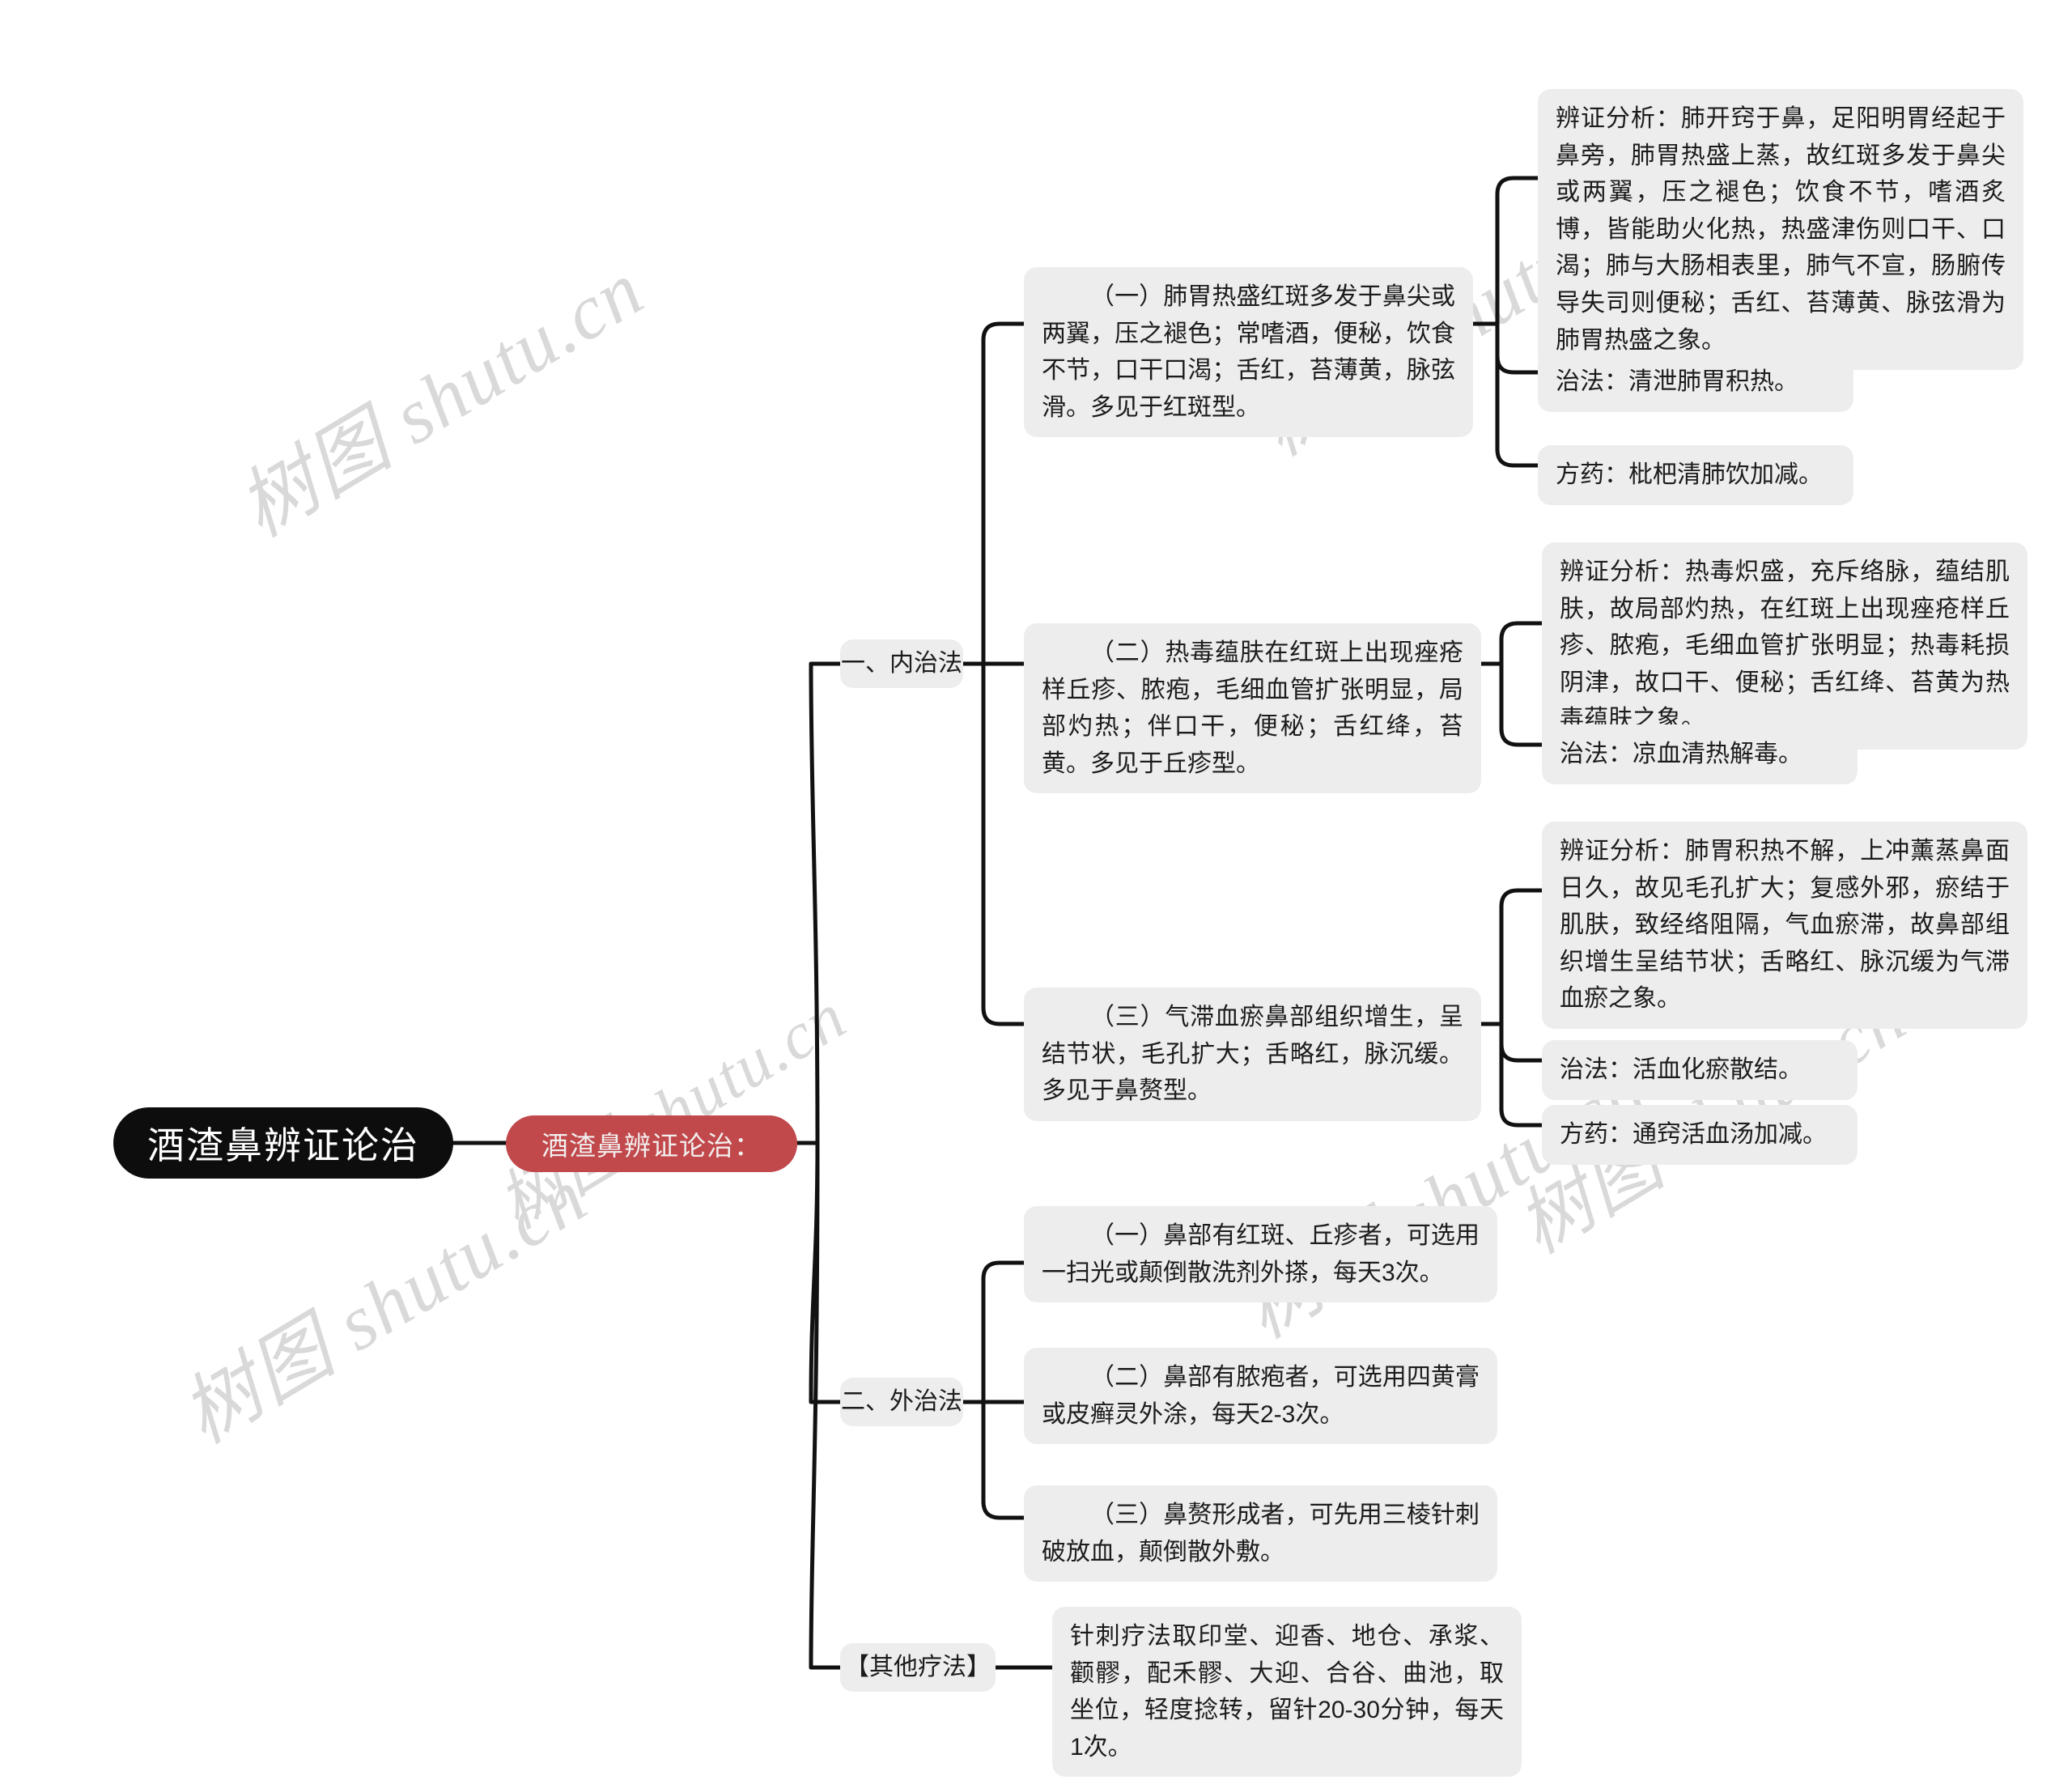 This screenshot has height=1780, width=2072. Describe the element at coordinates (1521, 957) in the screenshot. I see `link-b1-i3-d1` at that location.